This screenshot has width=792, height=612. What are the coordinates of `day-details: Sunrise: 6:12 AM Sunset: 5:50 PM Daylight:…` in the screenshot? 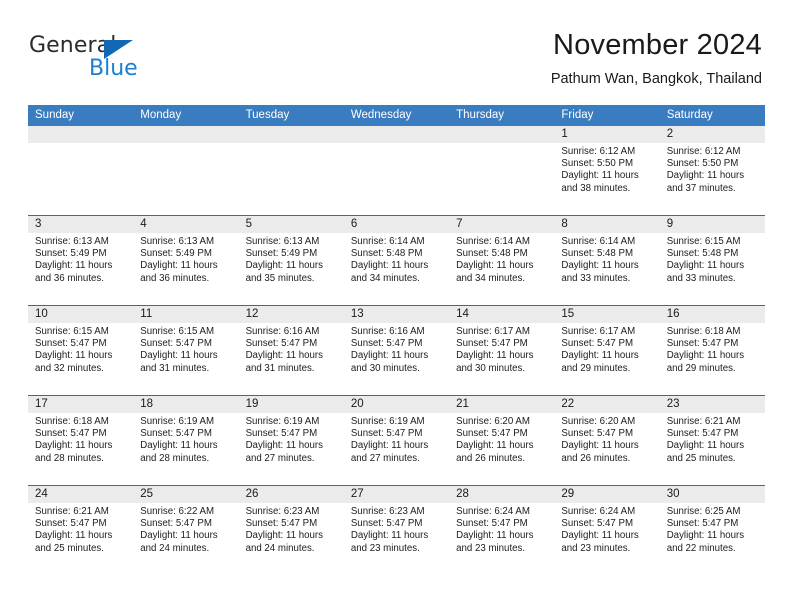 It's located at (712, 169).